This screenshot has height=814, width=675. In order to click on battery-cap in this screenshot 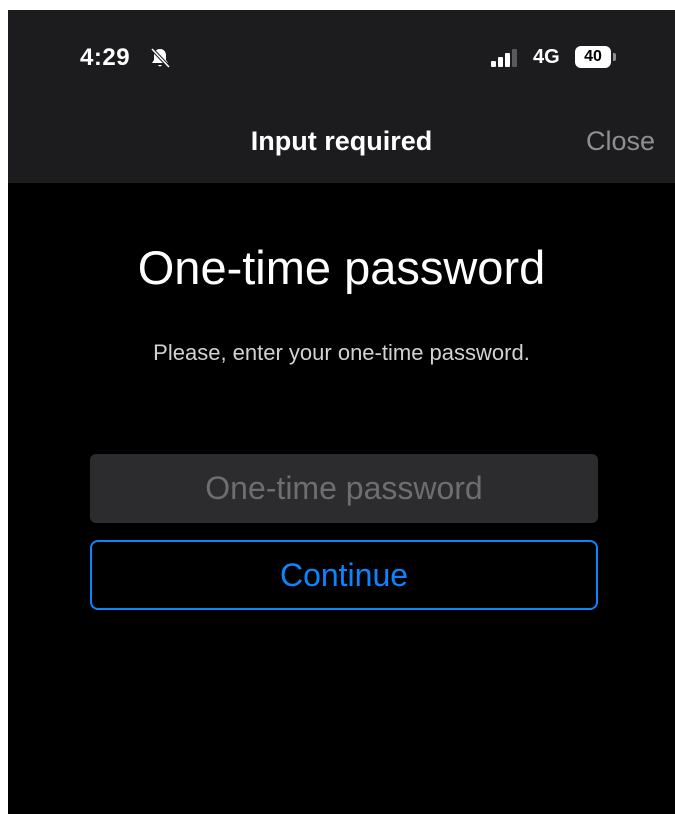, I will do `click(614, 57)`.